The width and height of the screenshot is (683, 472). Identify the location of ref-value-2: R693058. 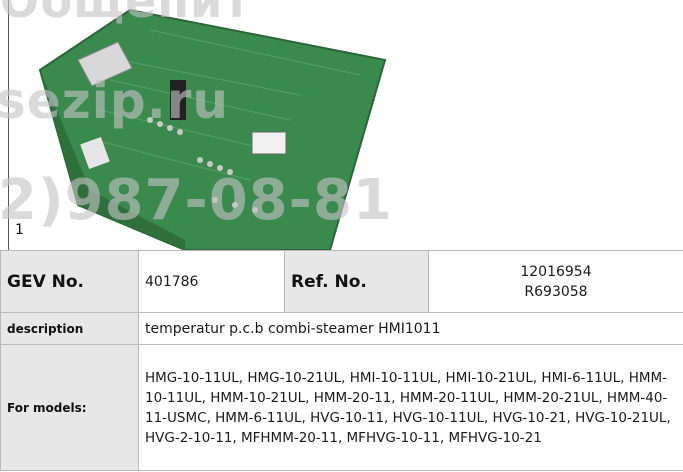
(556, 291).